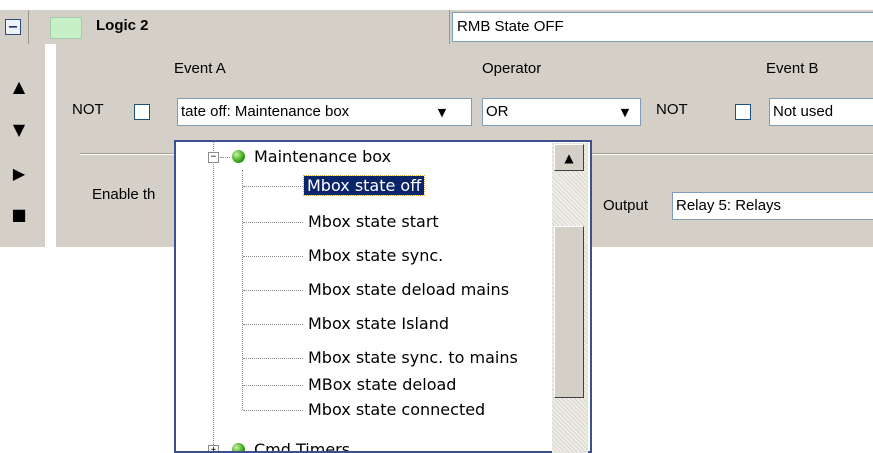 The width and height of the screenshot is (873, 453). I want to click on not-b-label: NOT, so click(672, 109).